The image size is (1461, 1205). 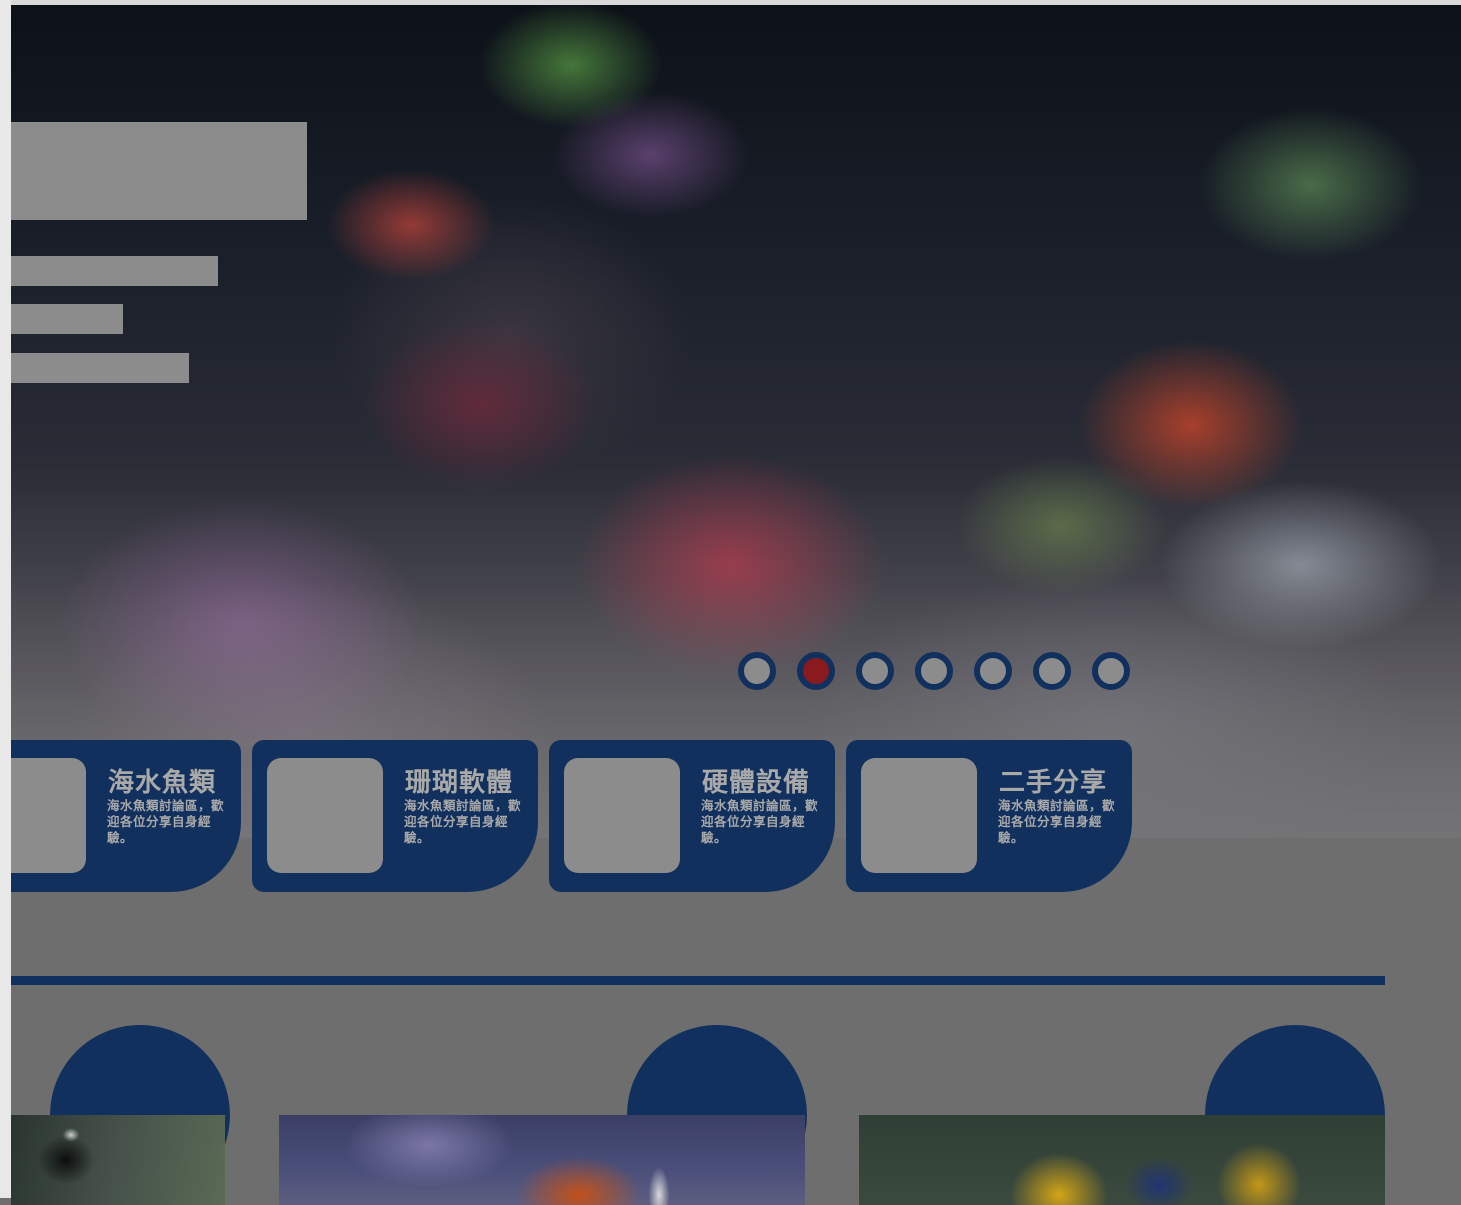 I want to click on category-card-marine-fish: 海水魚類 海水魚類討論區，歡迎各位分享自身經驗。, so click(x=126, y=816).